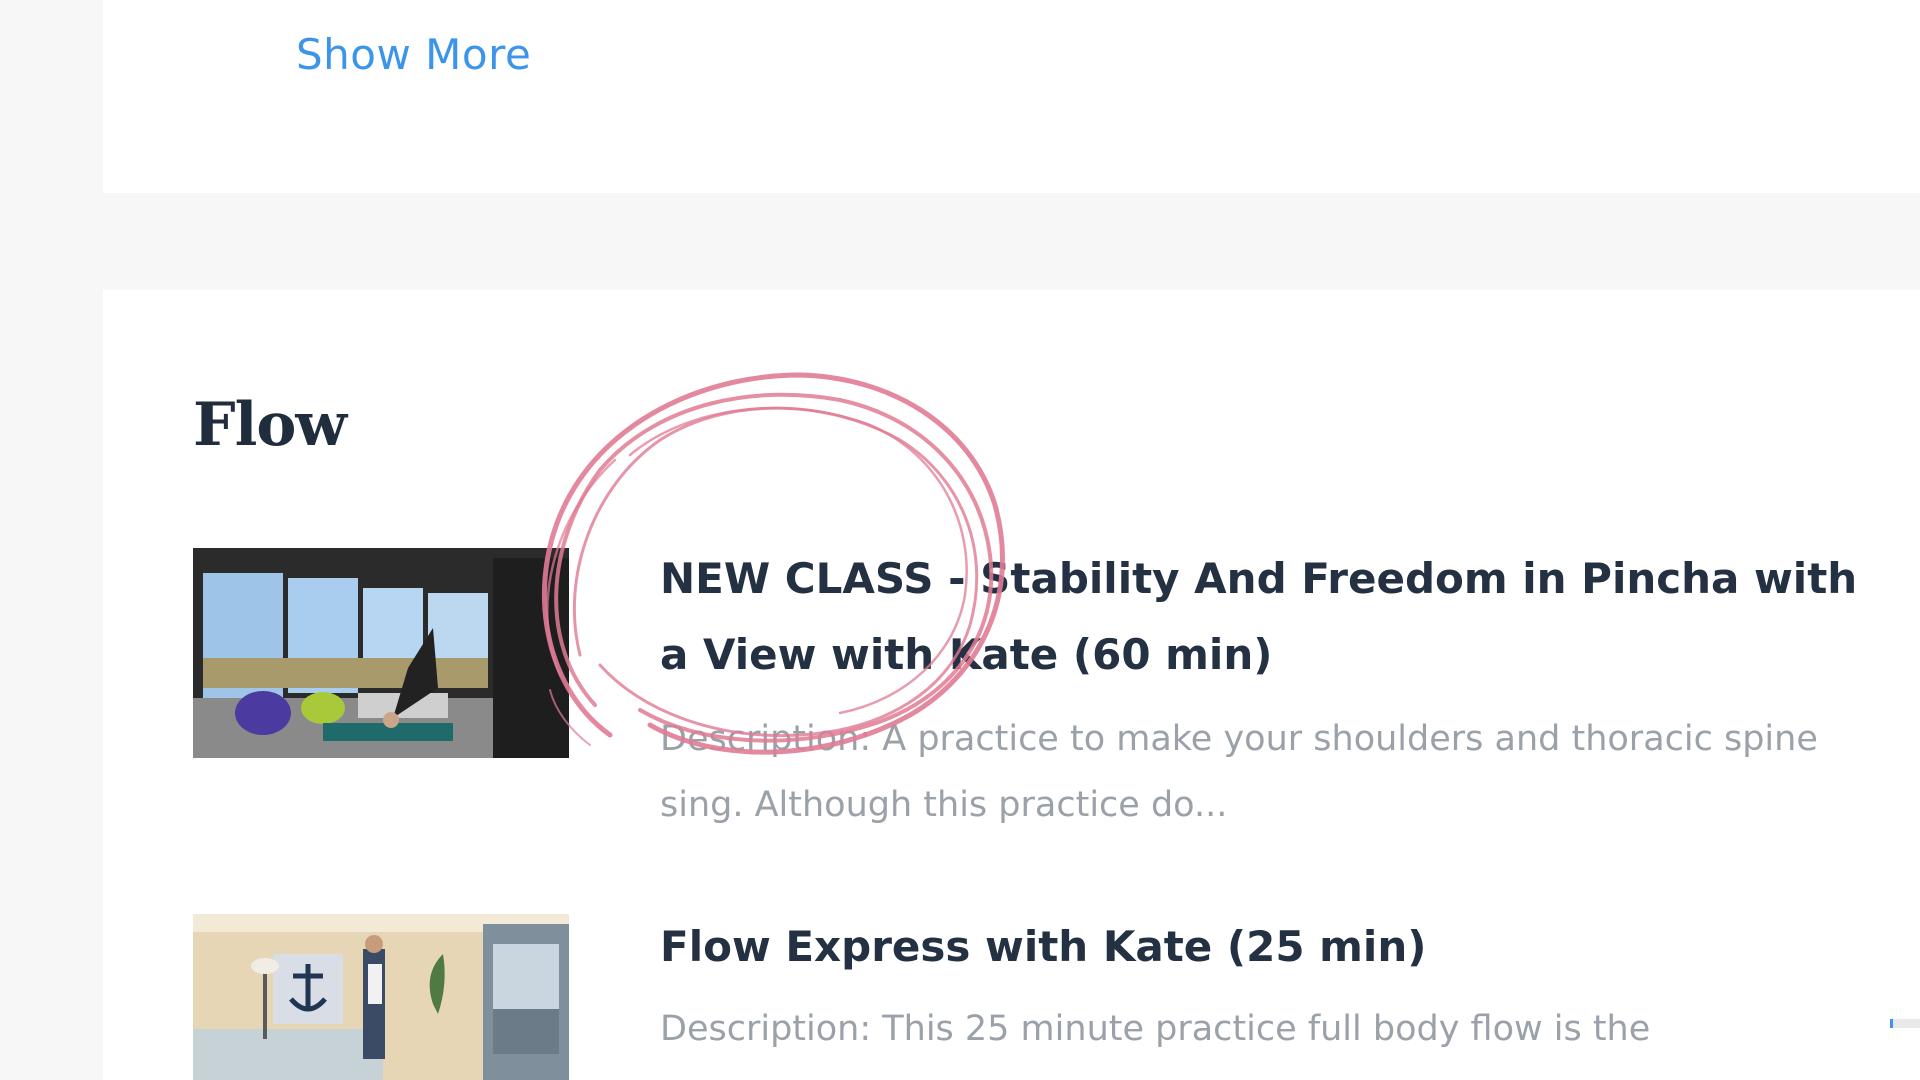 Image resolution: width=1920 pixels, height=1080 pixels. I want to click on yoga-room-image, so click(381, 653).